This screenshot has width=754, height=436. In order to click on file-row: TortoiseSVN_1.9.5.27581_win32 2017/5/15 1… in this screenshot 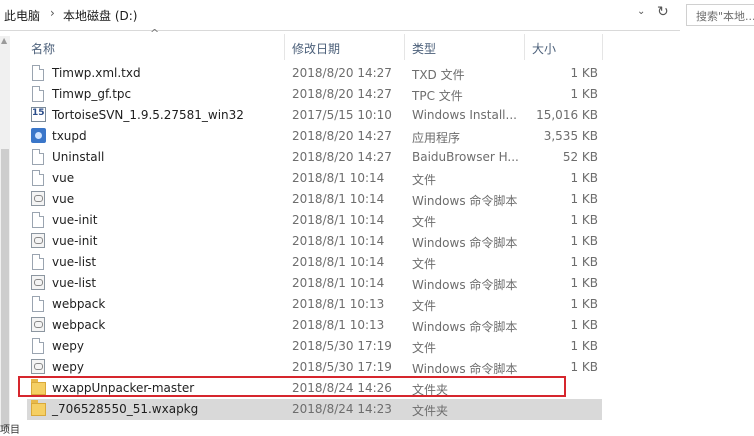, I will do `click(314, 115)`.